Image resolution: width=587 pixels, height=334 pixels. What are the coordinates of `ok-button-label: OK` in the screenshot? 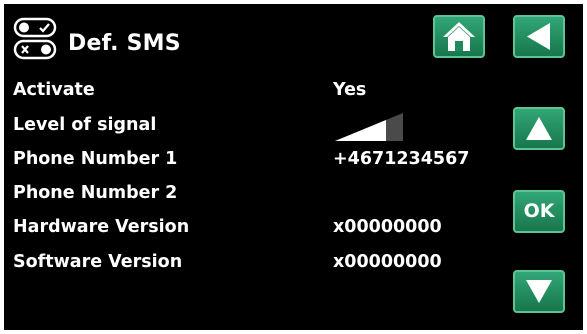 It's located at (539, 211).